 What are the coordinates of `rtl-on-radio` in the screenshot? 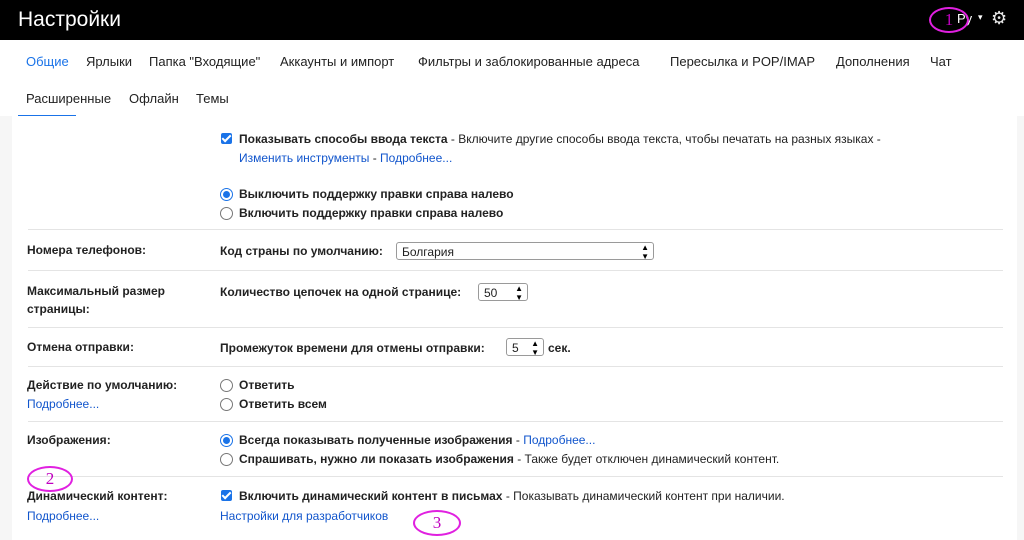 It's located at (226, 213).